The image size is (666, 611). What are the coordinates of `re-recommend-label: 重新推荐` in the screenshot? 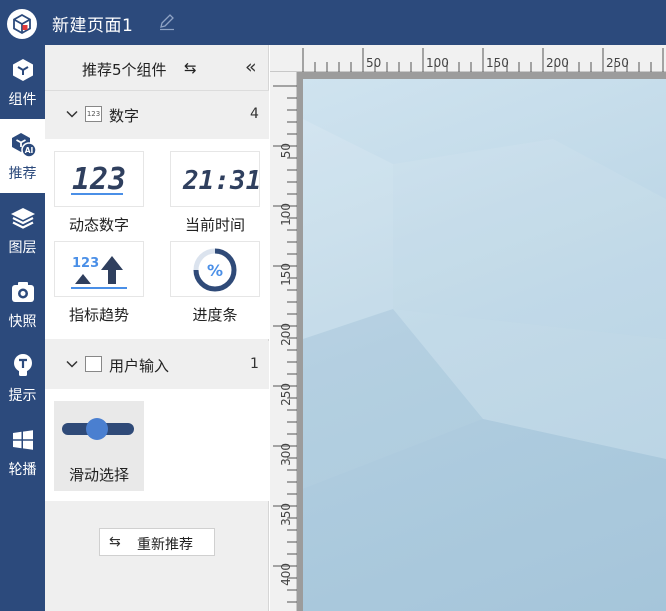 It's located at (165, 545).